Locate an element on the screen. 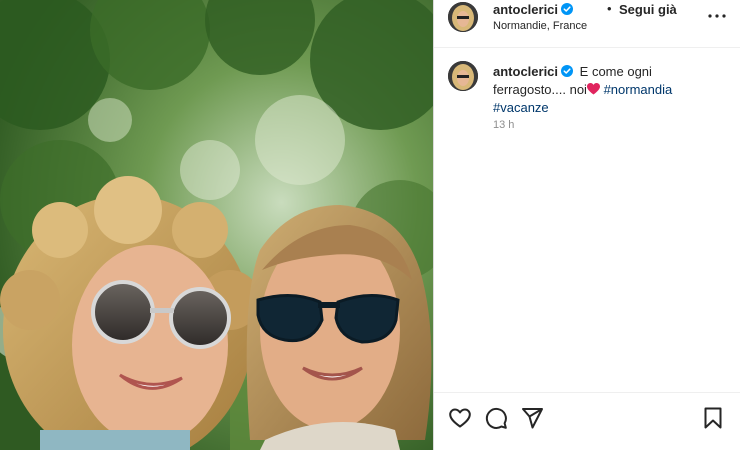  caption-username-text: antoclerici is located at coordinates (525, 71).